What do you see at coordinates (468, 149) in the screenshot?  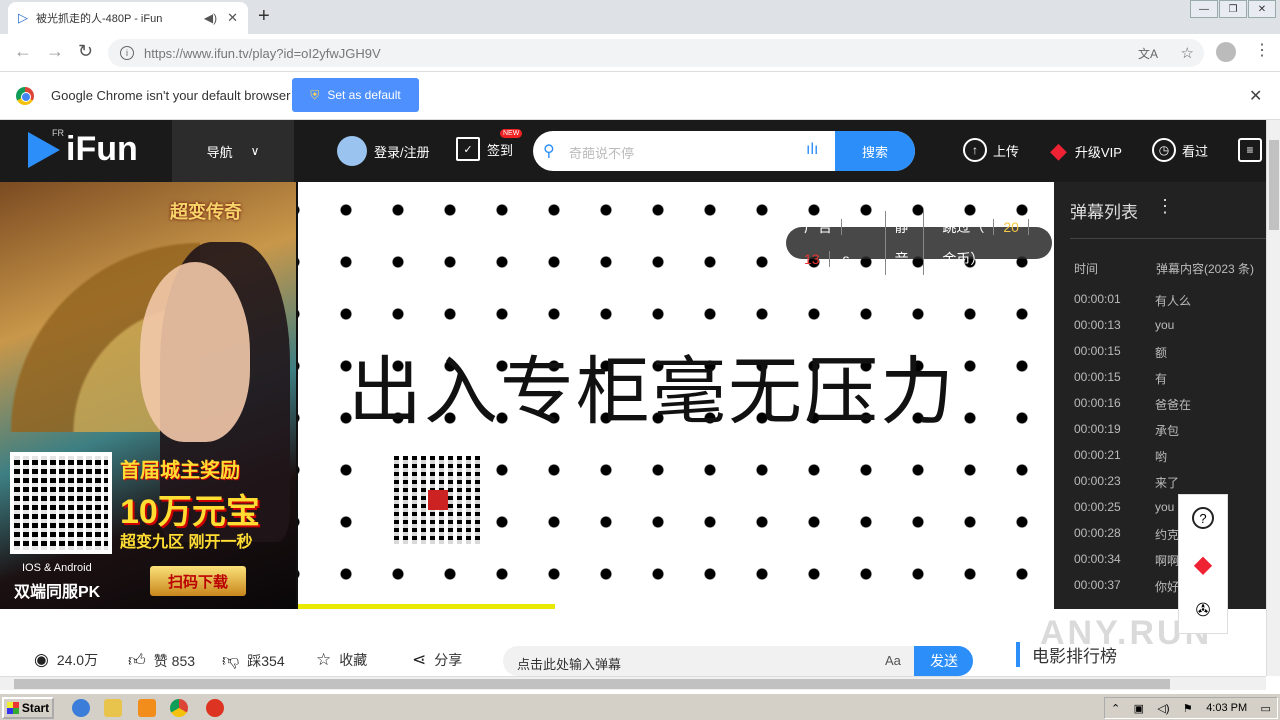 I see `calendar-check-icon: ✓` at bounding box center [468, 149].